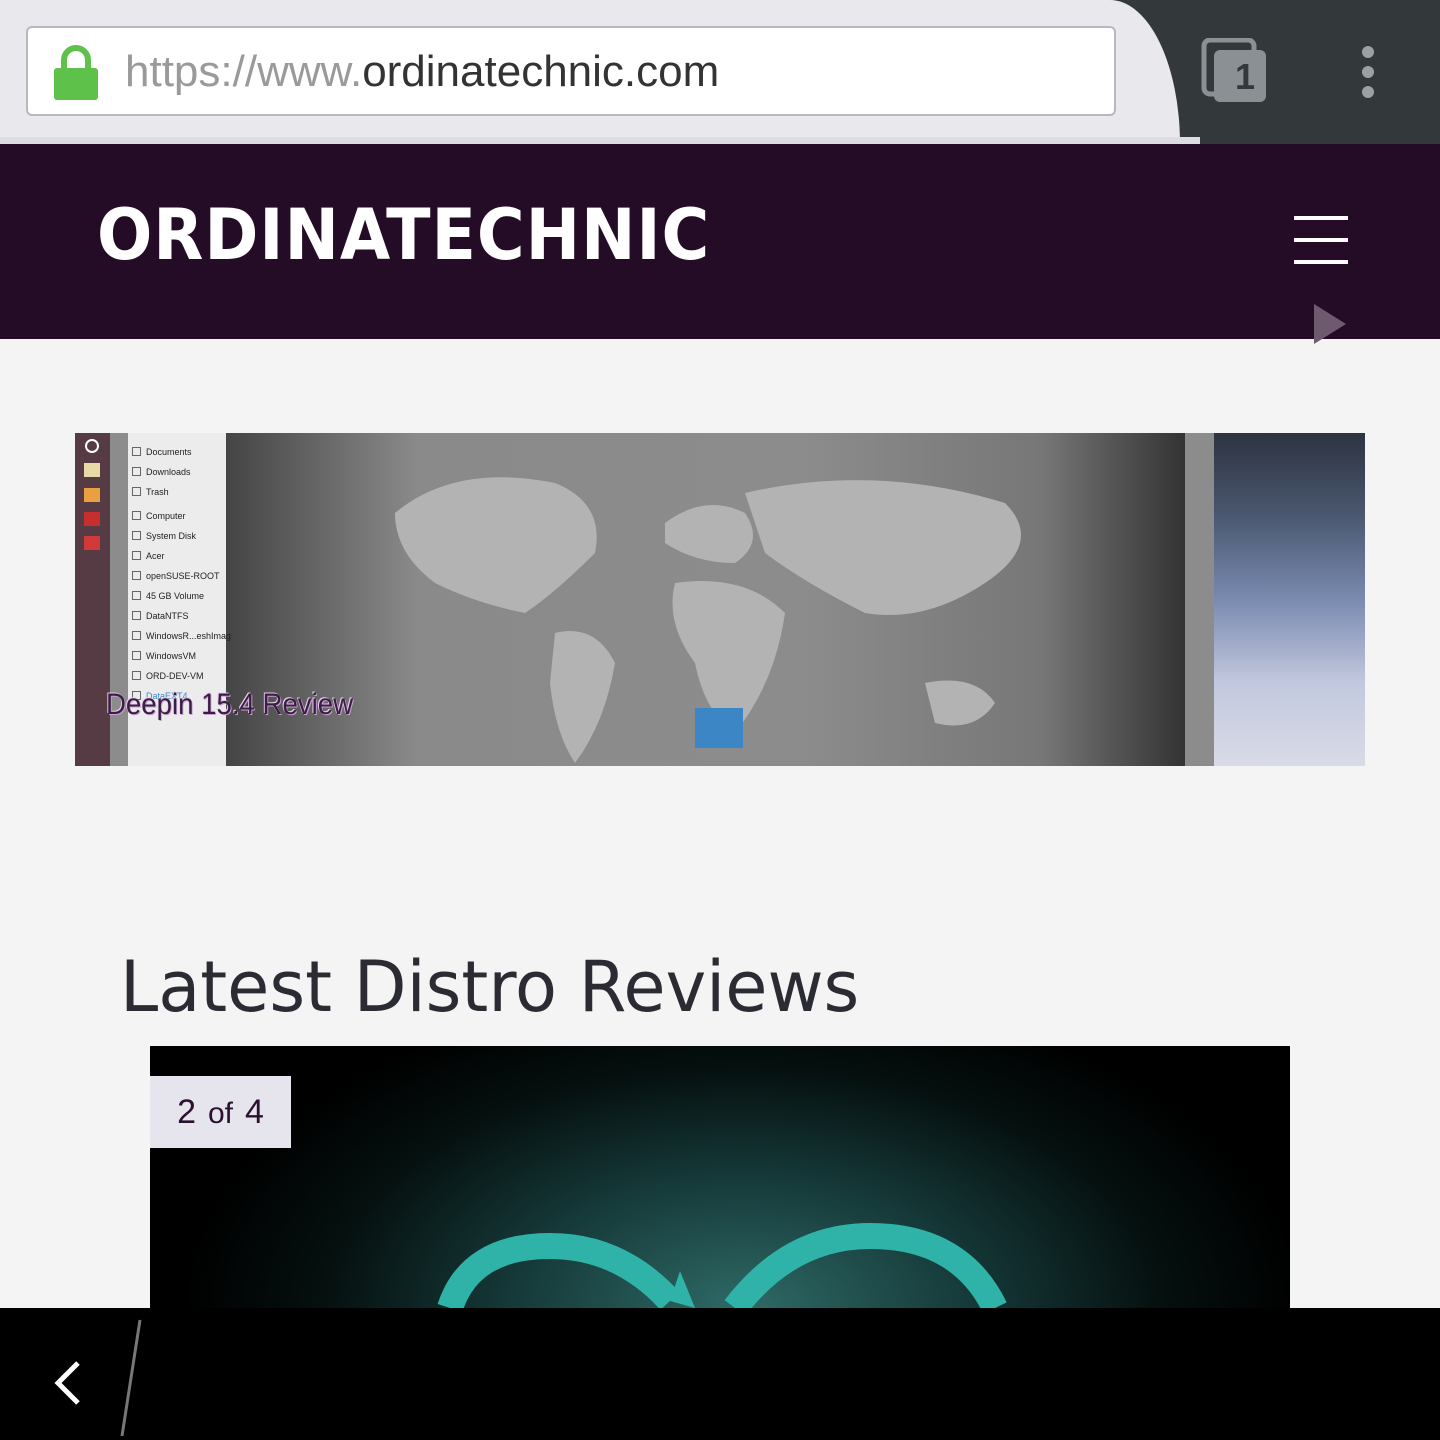 Image resolution: width=1440 pixels, height=1440 pixels. I want to click on tab-switcher-button: 1, so click(1235, 71).